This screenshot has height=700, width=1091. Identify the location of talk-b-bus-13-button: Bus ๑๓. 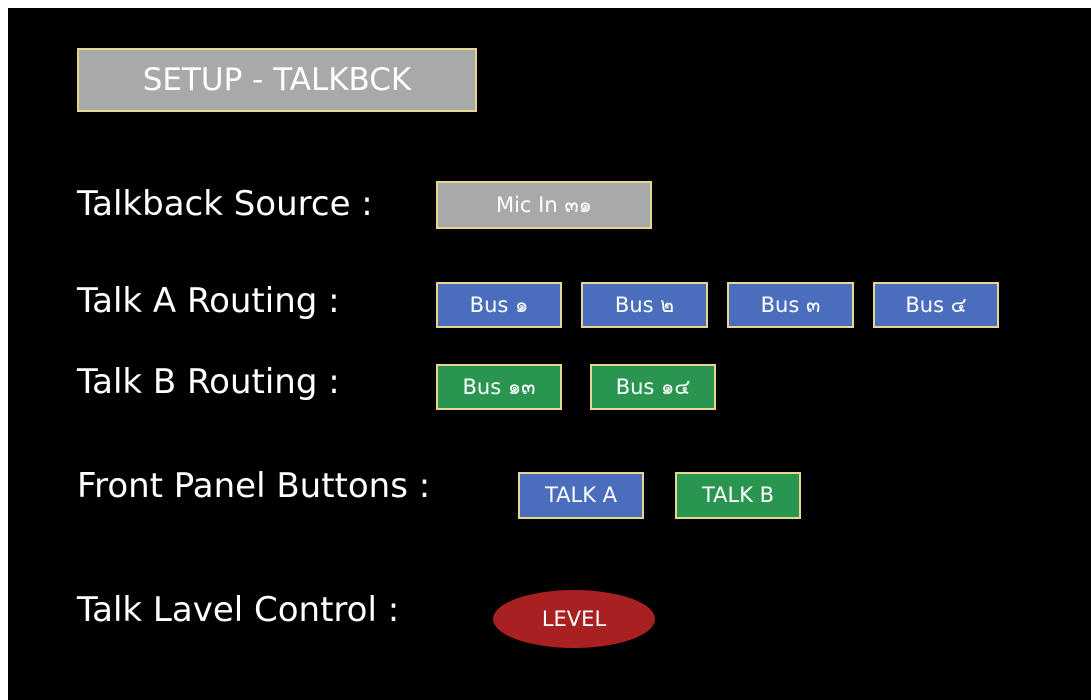
(499, 387).